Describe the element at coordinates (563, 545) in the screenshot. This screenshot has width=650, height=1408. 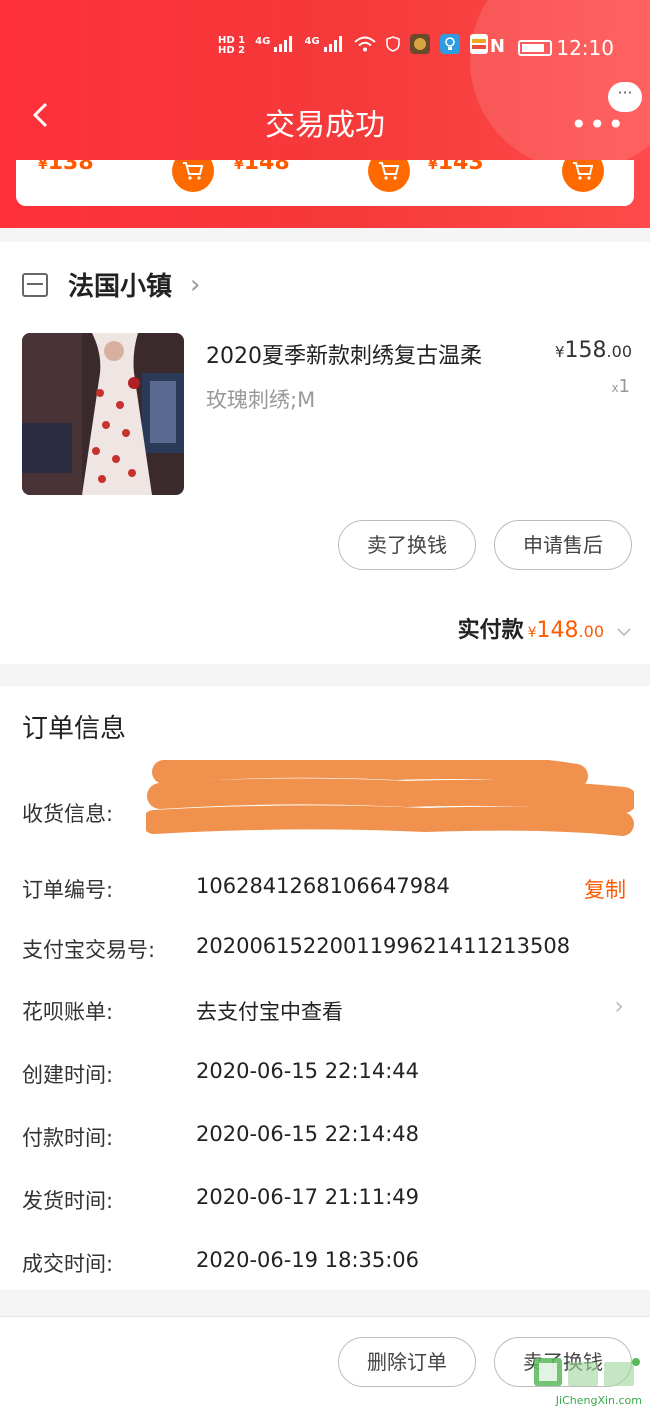
I see `after-sale-button: 申请售后` at that location.